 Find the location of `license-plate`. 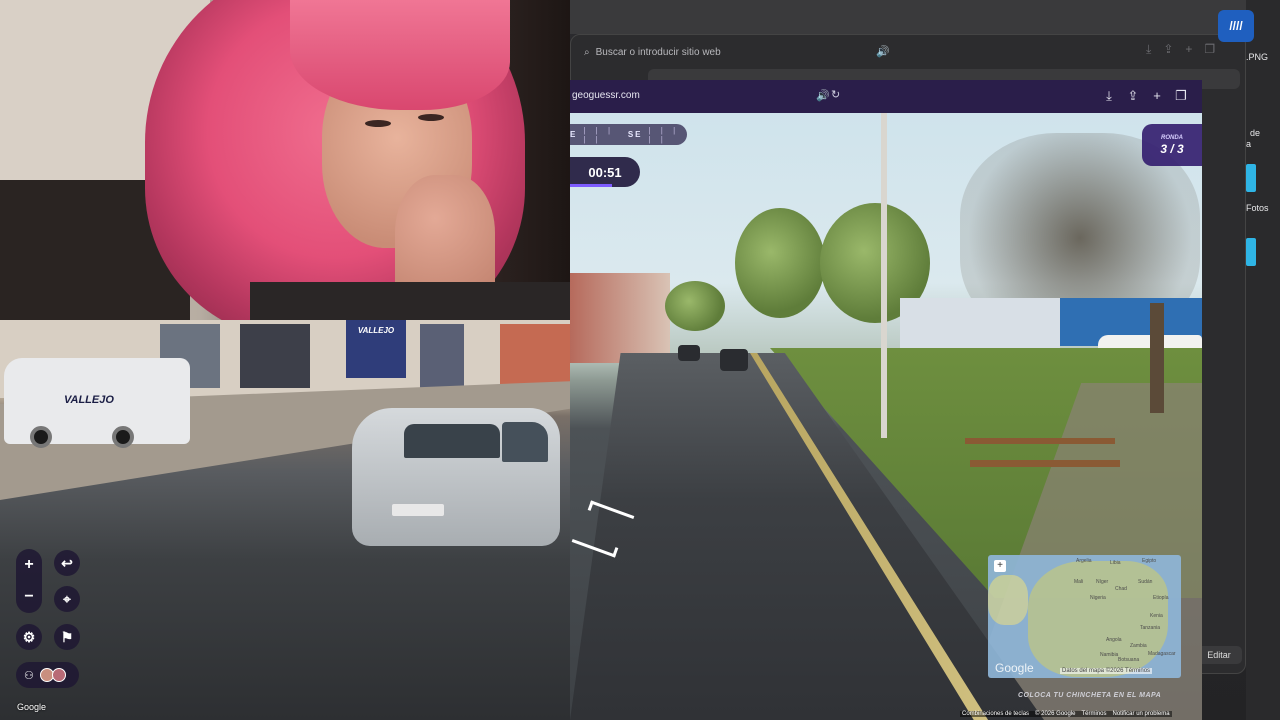

license-plate is located at coordinates (418, 510).